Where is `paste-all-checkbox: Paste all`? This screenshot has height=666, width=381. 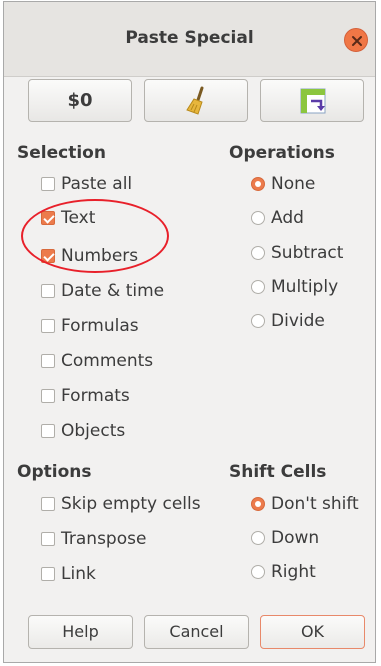 paste-all-checkbox: Paste all is located at coordinates (86, 184).